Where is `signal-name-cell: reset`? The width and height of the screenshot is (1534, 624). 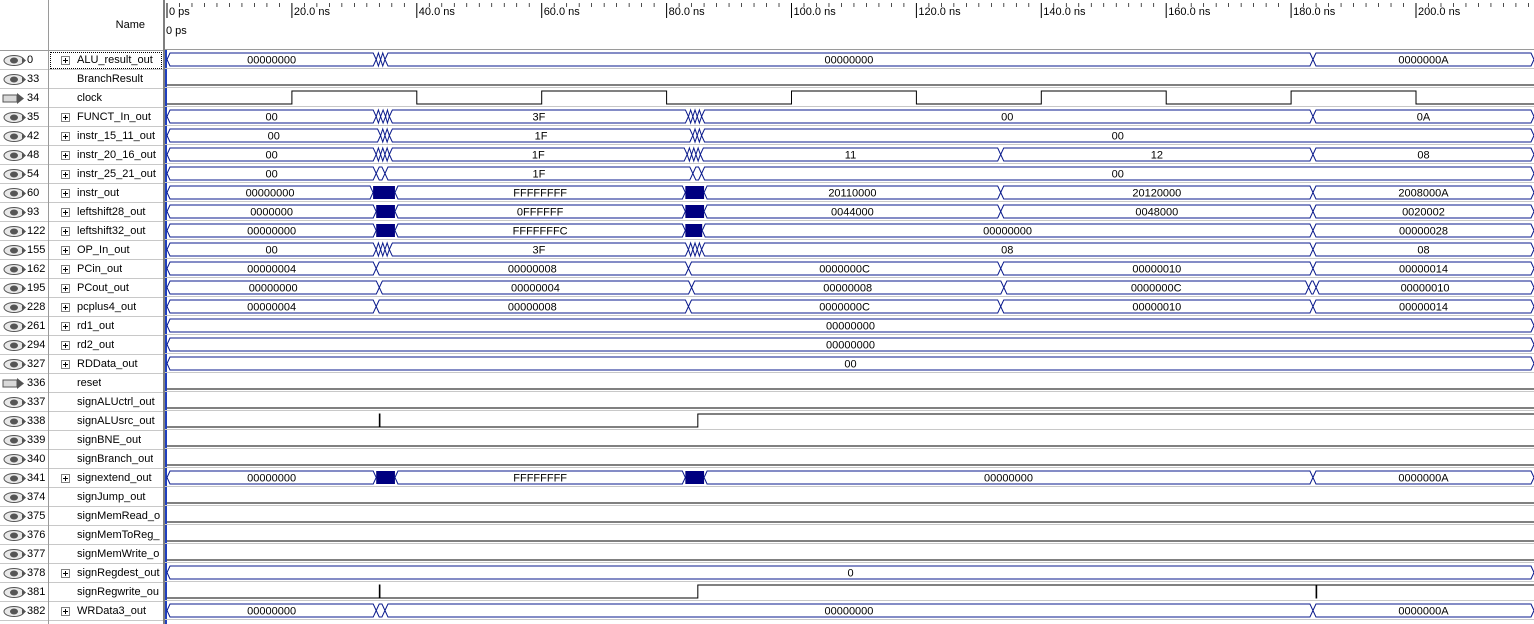 signal-name-cell: reset is located at coordinates (106, 383).